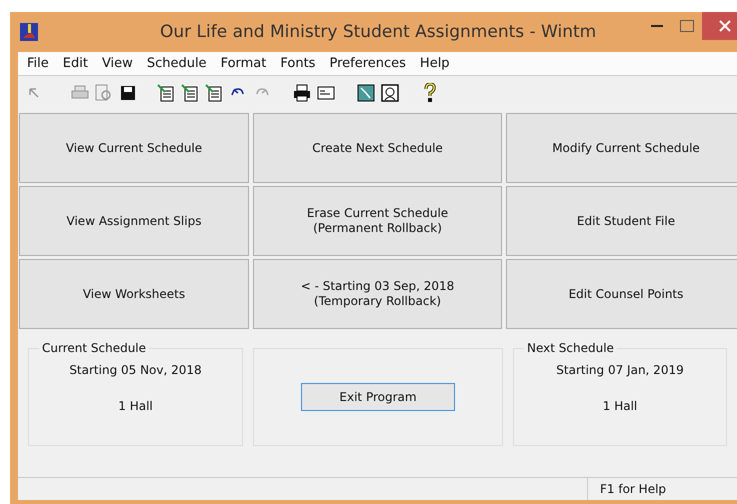  Describe the element at coordinates (621, 221) in the screenshot. I see `action-button: Edit Student File` at that location.